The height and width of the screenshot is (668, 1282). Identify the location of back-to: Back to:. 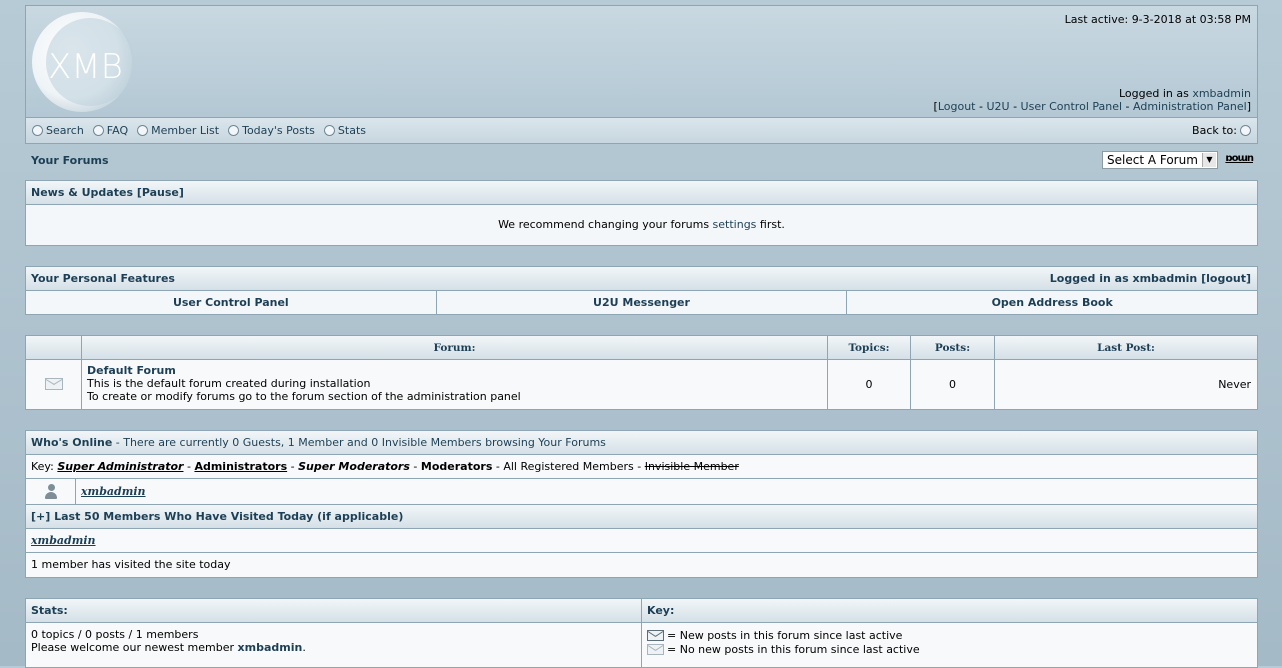
(1221, 130).